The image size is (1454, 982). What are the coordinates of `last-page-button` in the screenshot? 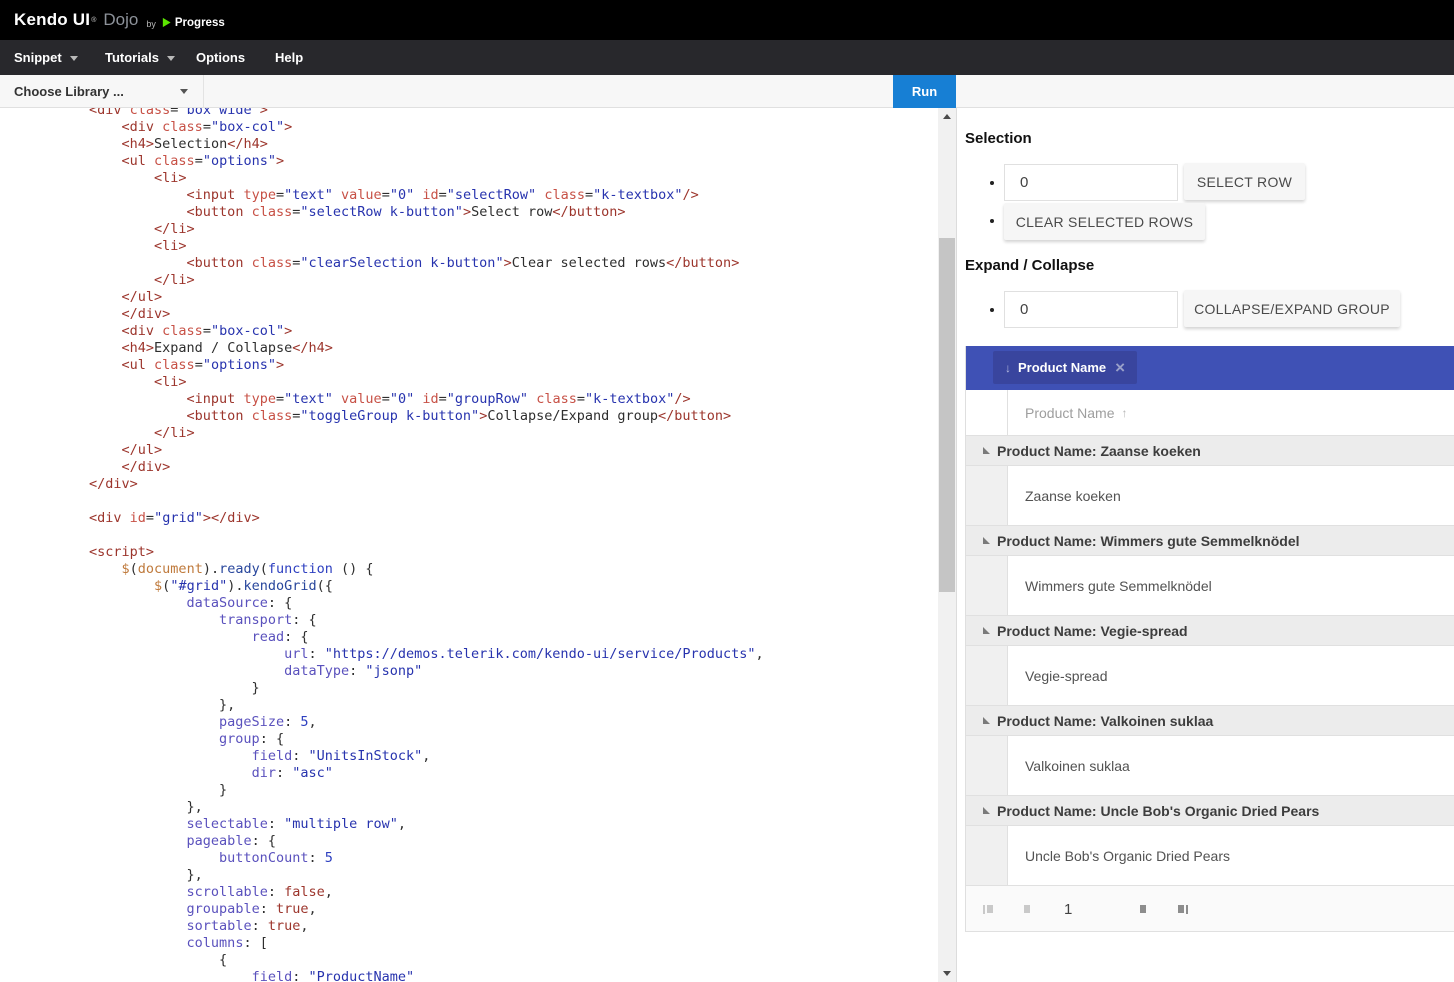 It's located at (1183, 909).